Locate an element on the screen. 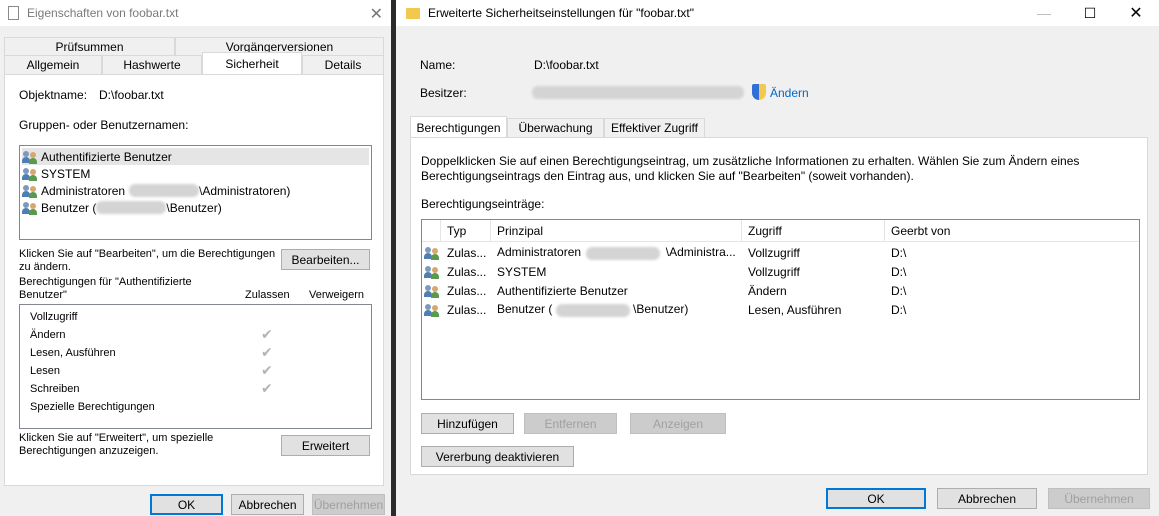 This screenshot has width=1159, height=516. list-item: Administratoren \Administratoren) is located at coordinates (195, 190).